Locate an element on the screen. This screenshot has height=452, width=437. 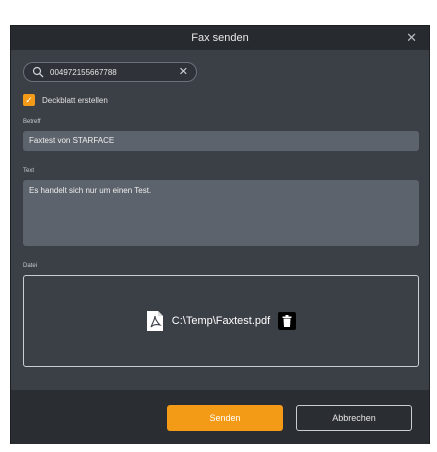
cover-page-checkbox: ✓ is located at coordinates (29, 100).